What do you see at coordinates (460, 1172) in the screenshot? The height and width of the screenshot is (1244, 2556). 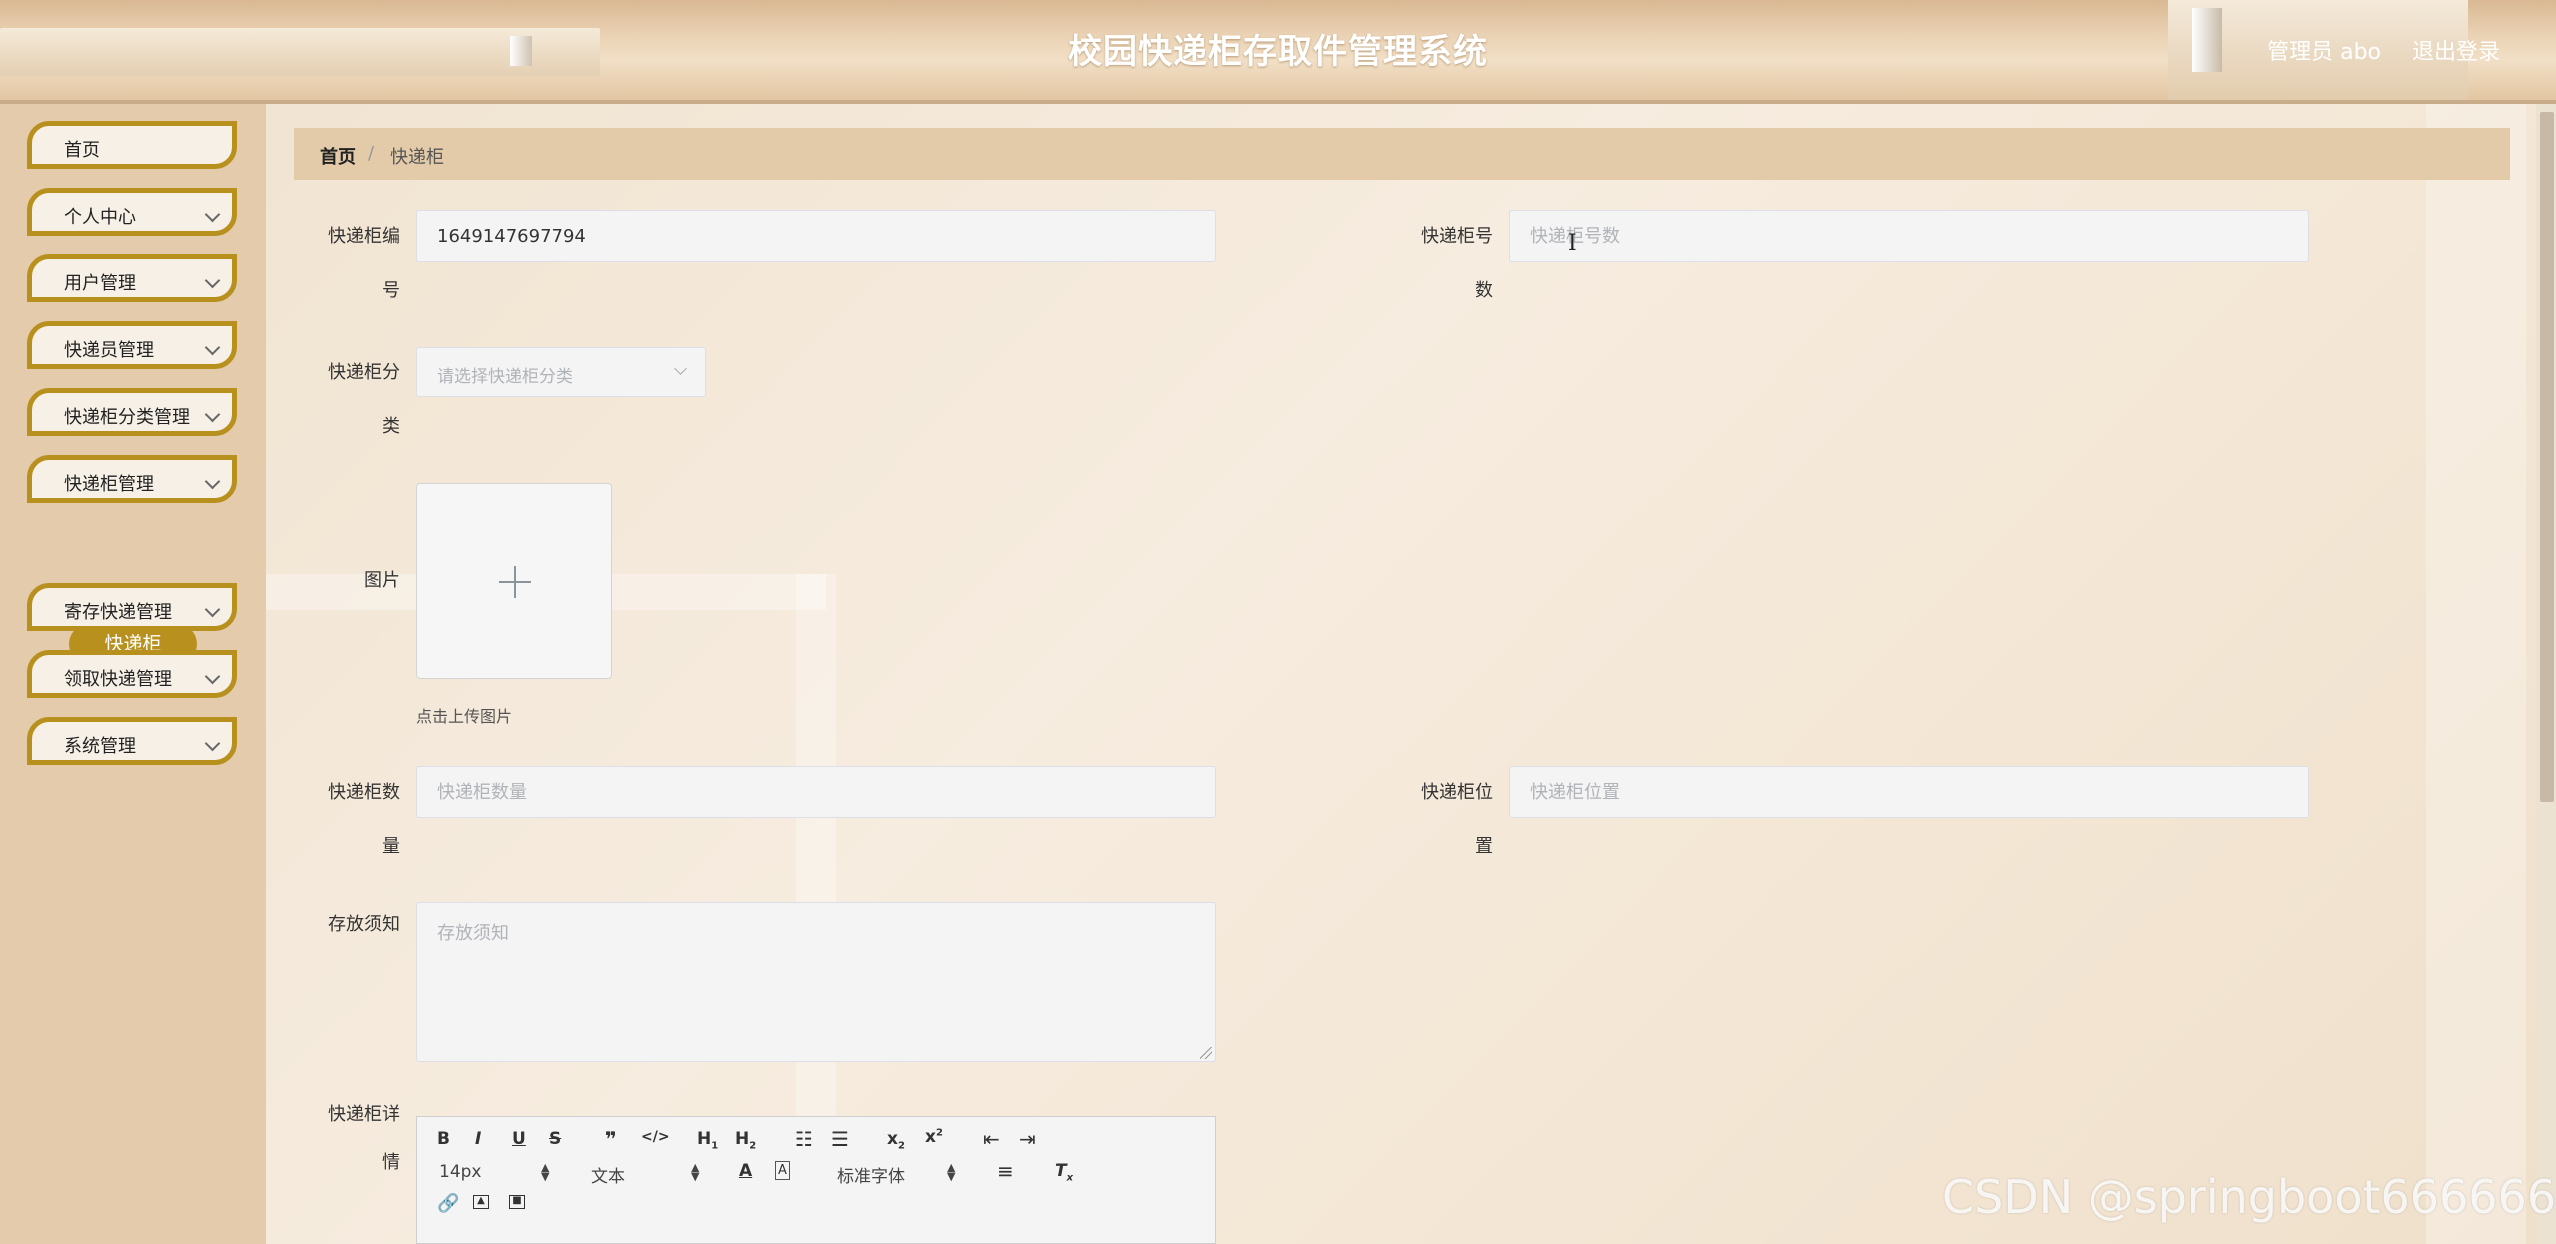 I see `font-size-select: 14px` at bounding box center [460, 1172].